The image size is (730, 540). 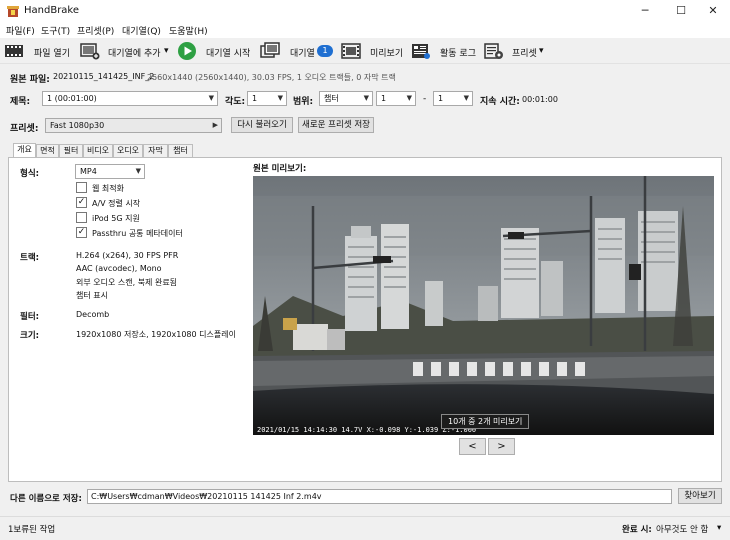 What do you see at coordinates (713, 11) in the screenshot?
I see `close-button: ✕` at bounding box center [713, 11].